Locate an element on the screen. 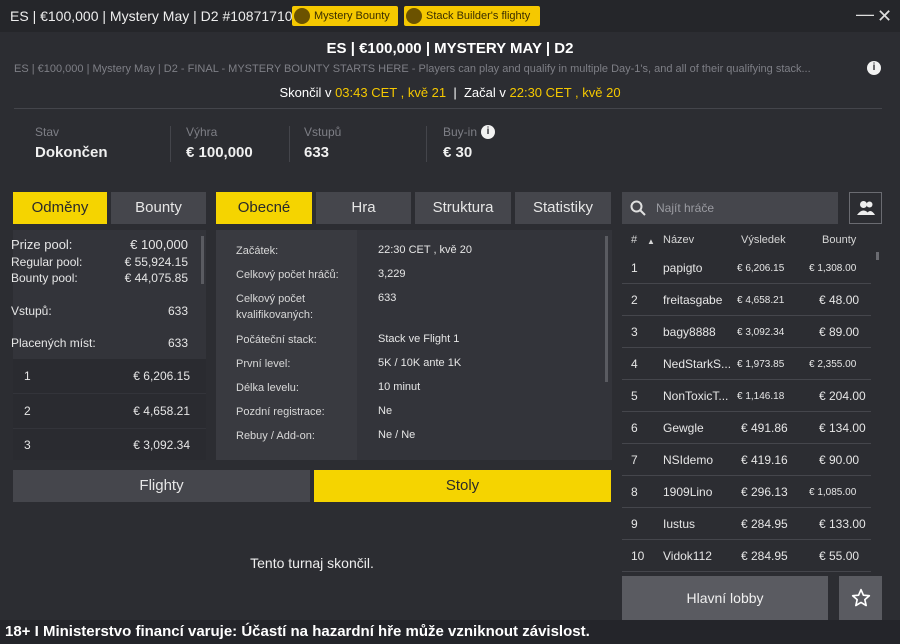 The image size is (900, 644). prize-row: 3 € 3,092.34 is located at coordinates (109, 444).